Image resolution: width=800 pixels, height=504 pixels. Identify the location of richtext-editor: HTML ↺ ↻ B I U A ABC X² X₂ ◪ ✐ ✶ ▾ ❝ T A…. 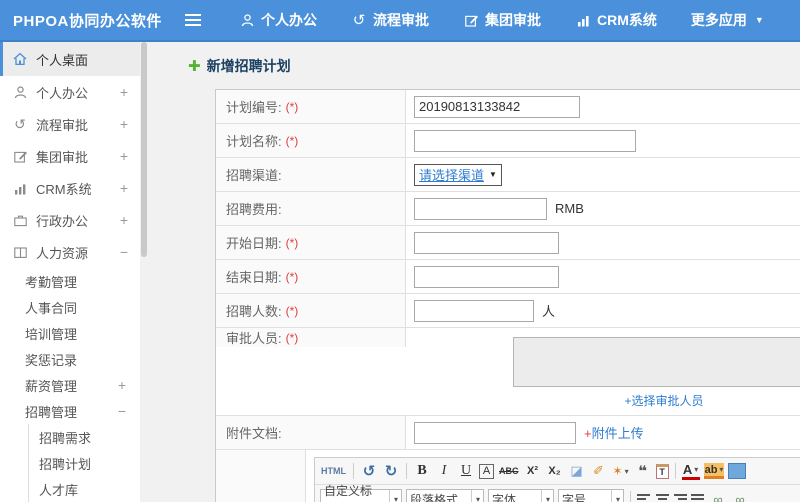
(557, 479).